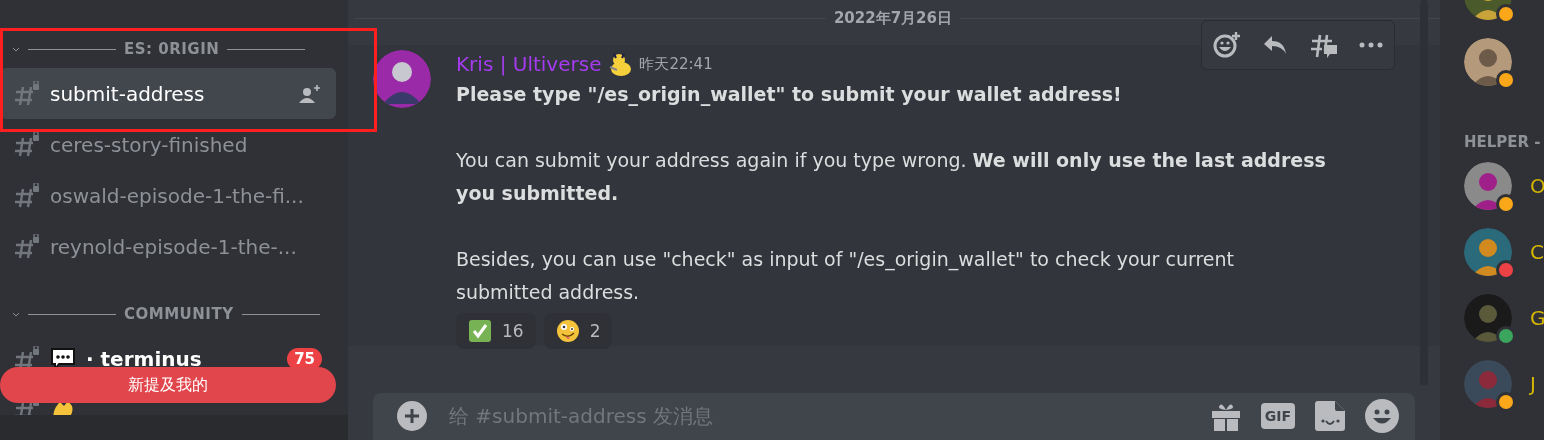  Describe the element at coordinates (891, 177) in the screenshot. I see `message-text: You can submit your address again if you type wrong. We will only use the last address you submitted.` at that location.